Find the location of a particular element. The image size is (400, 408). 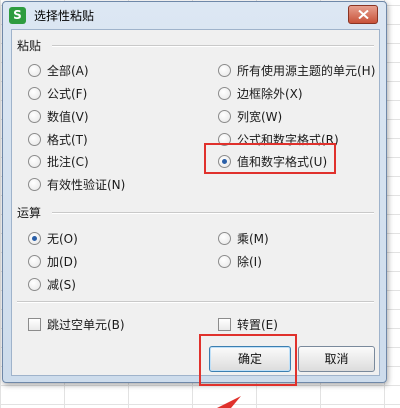

operation-option-none: 无(O) is located at coordinates (53, 238).